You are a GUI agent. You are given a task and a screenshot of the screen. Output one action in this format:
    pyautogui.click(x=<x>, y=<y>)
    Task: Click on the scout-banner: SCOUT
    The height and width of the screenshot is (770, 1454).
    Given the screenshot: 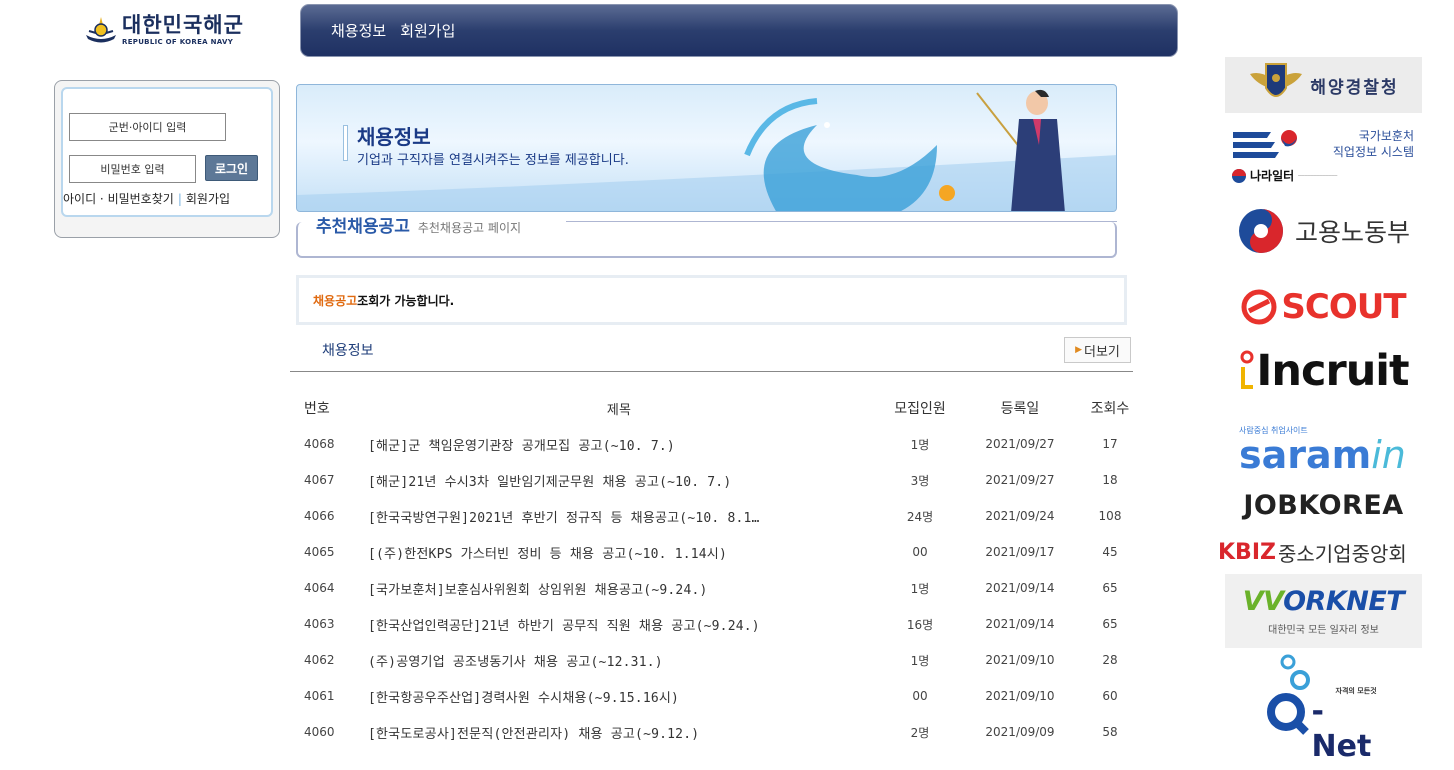 What is the action you would take?
    pyautogui.click(x=1323, y=307)
    